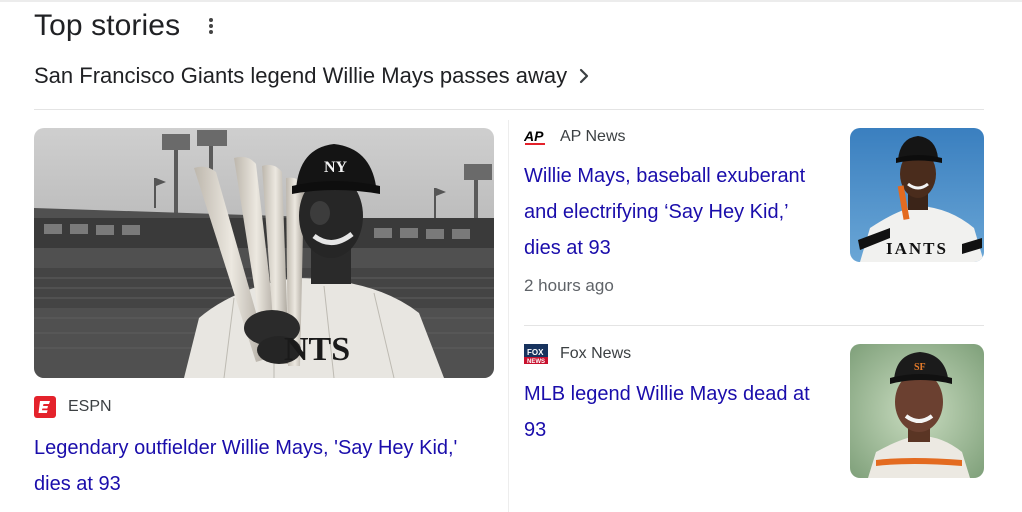  I want to click on source-name: AP News, so click(593, 136).